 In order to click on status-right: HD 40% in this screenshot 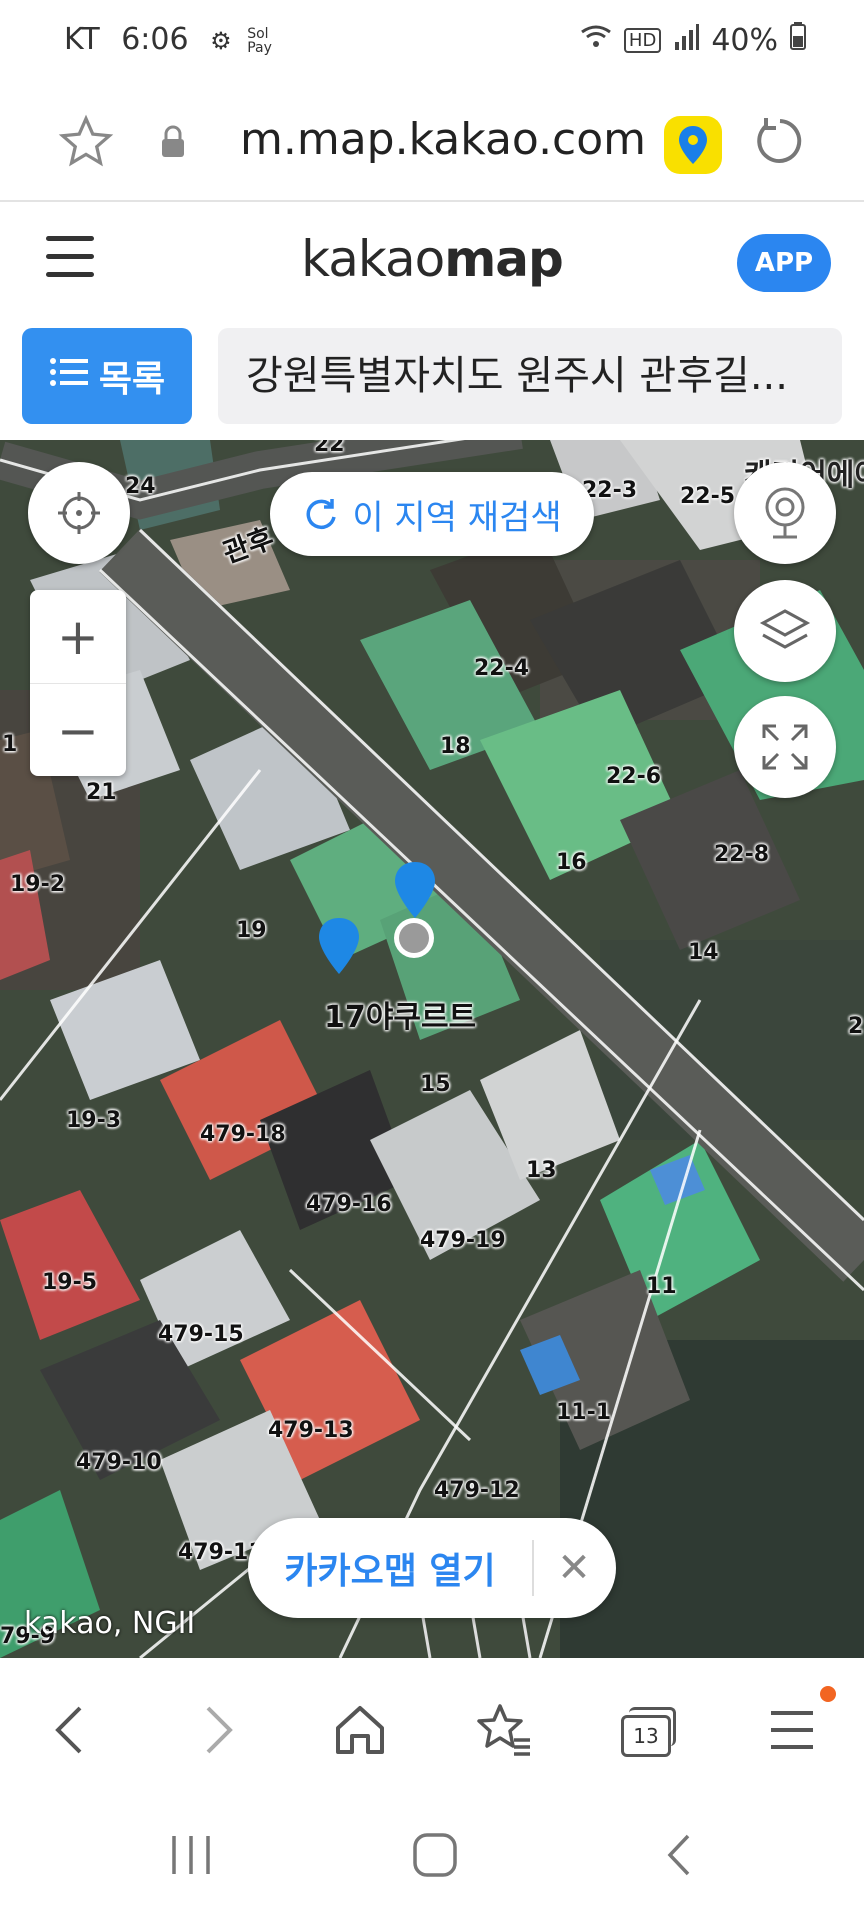, I will do `click(693, 40)`.